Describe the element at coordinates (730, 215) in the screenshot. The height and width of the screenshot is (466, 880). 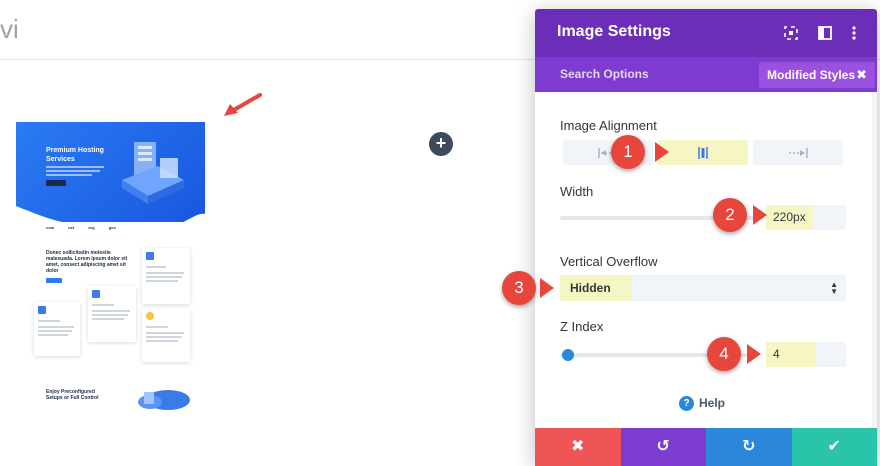
I see `badge-number: 2` at that location.